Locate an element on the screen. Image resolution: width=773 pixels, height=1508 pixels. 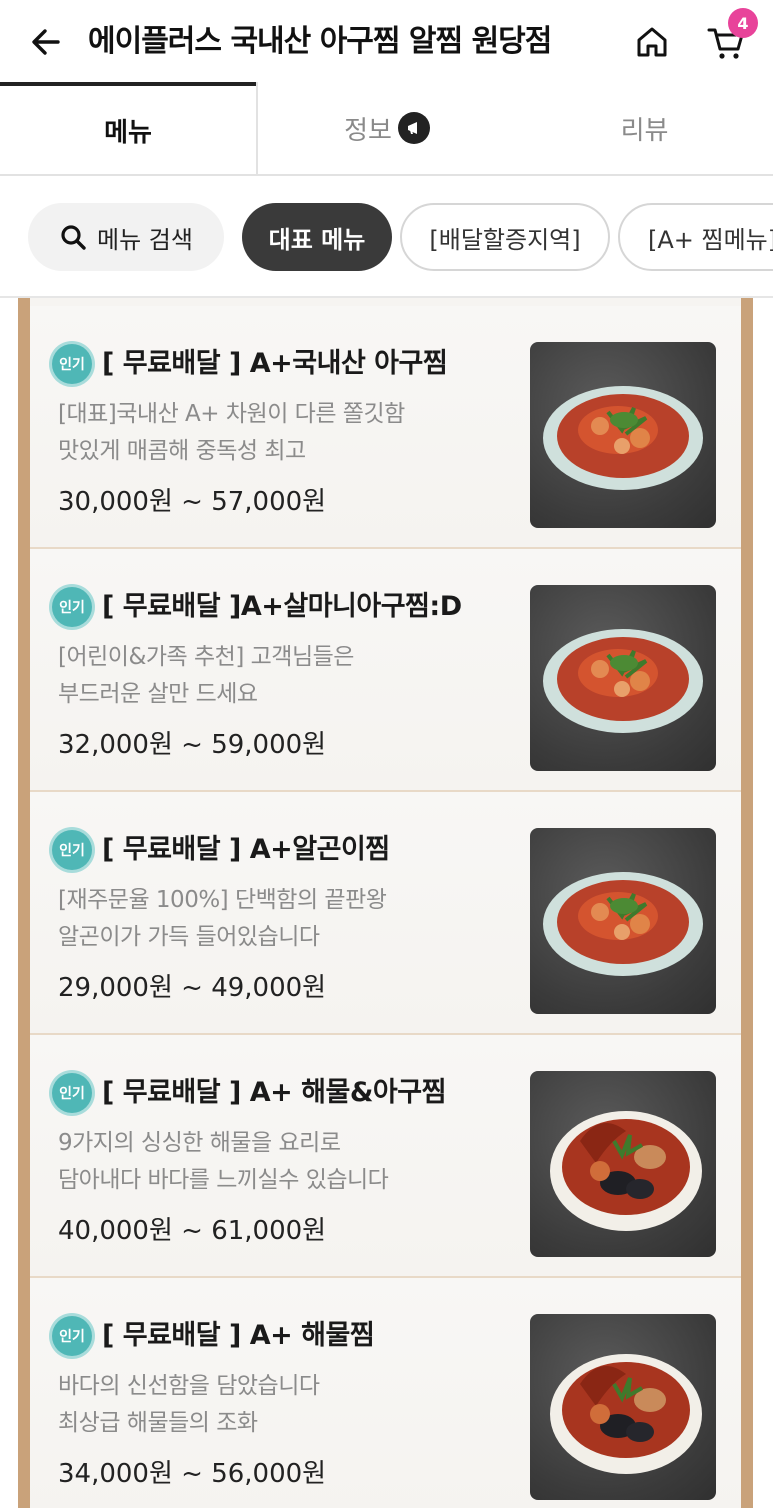
search-icon is located at coordinates (73, 237).